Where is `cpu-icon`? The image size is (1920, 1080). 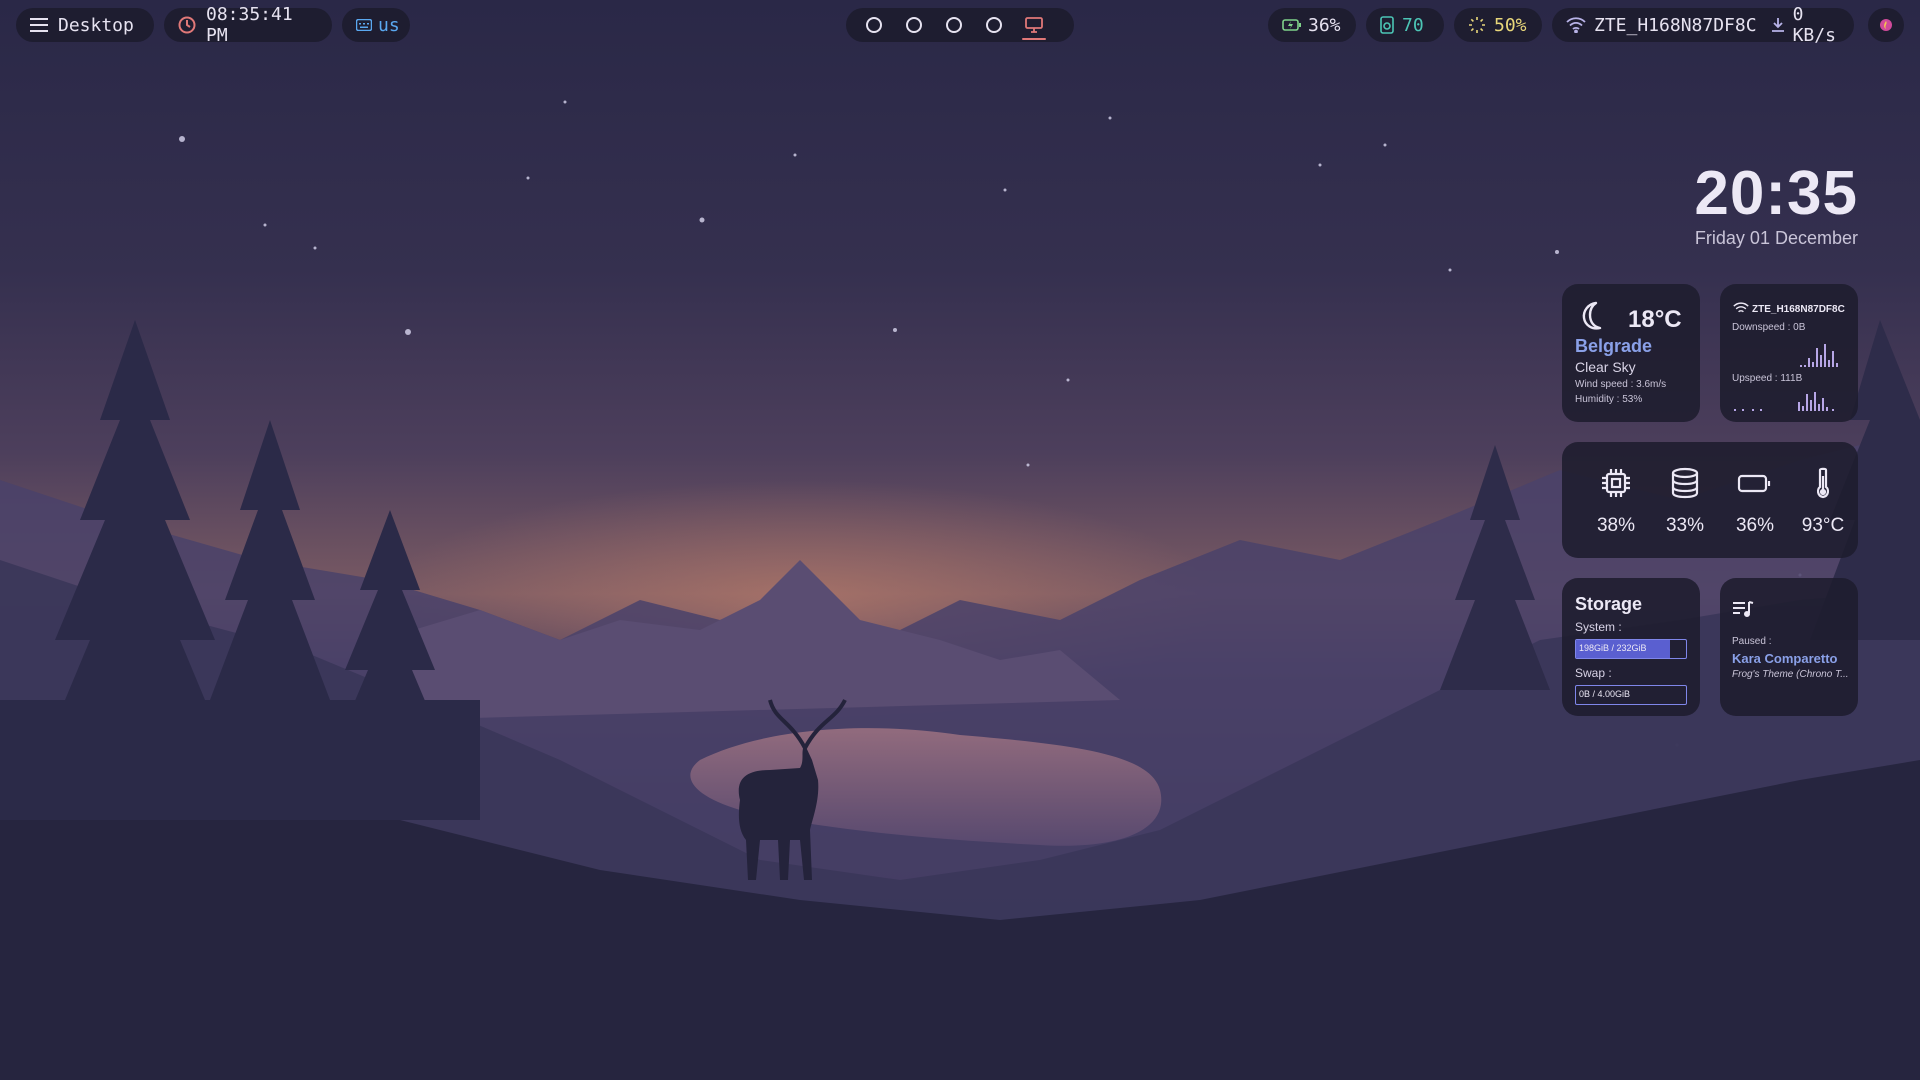 cpu-icon is located at coordinates (1616, 486).